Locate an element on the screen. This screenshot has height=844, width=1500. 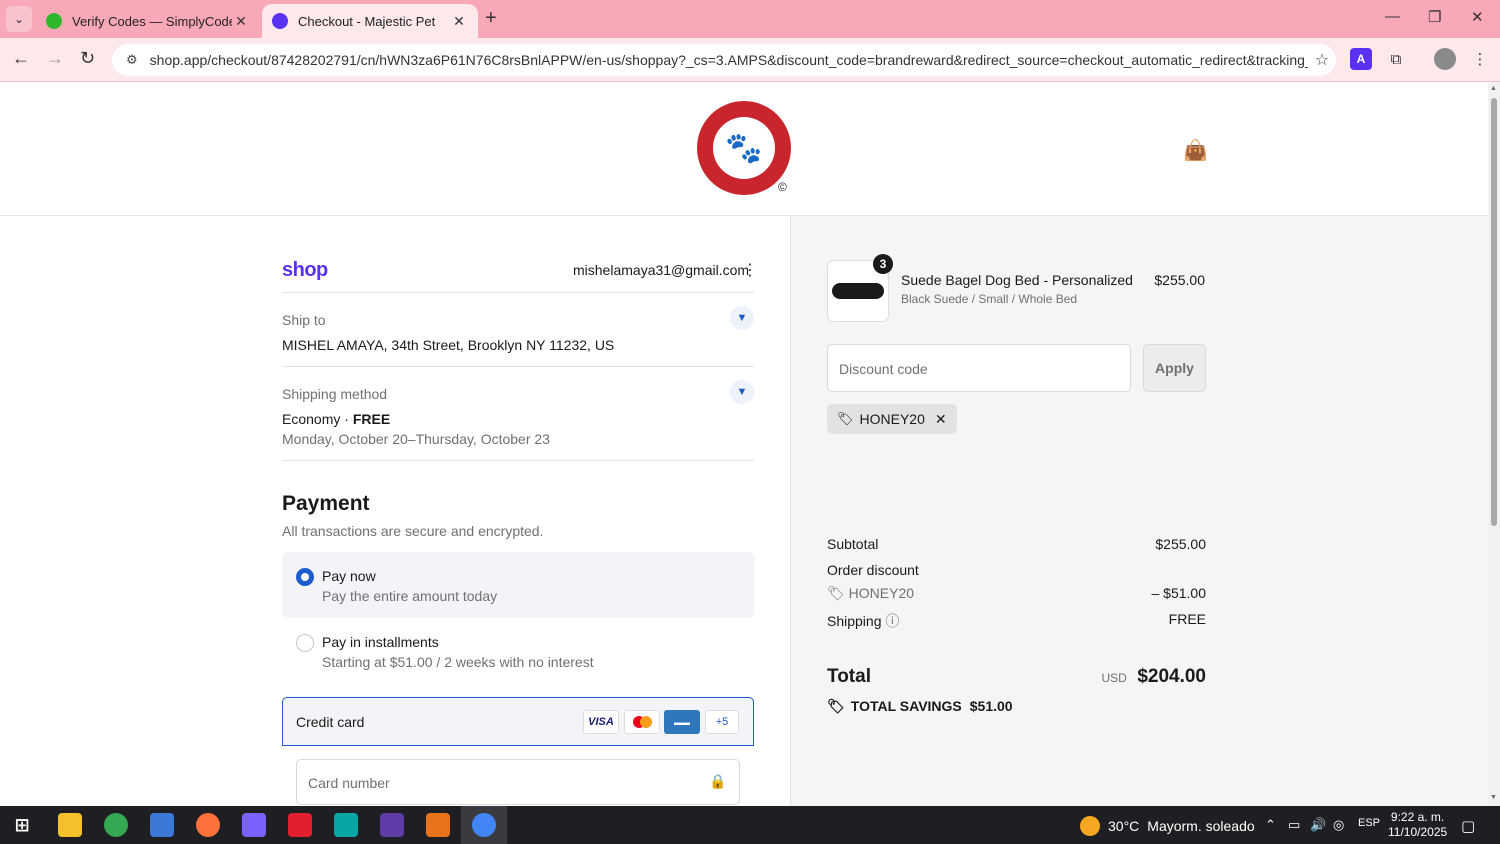
visa-icon: VISA is located at coordinates (601, 722).